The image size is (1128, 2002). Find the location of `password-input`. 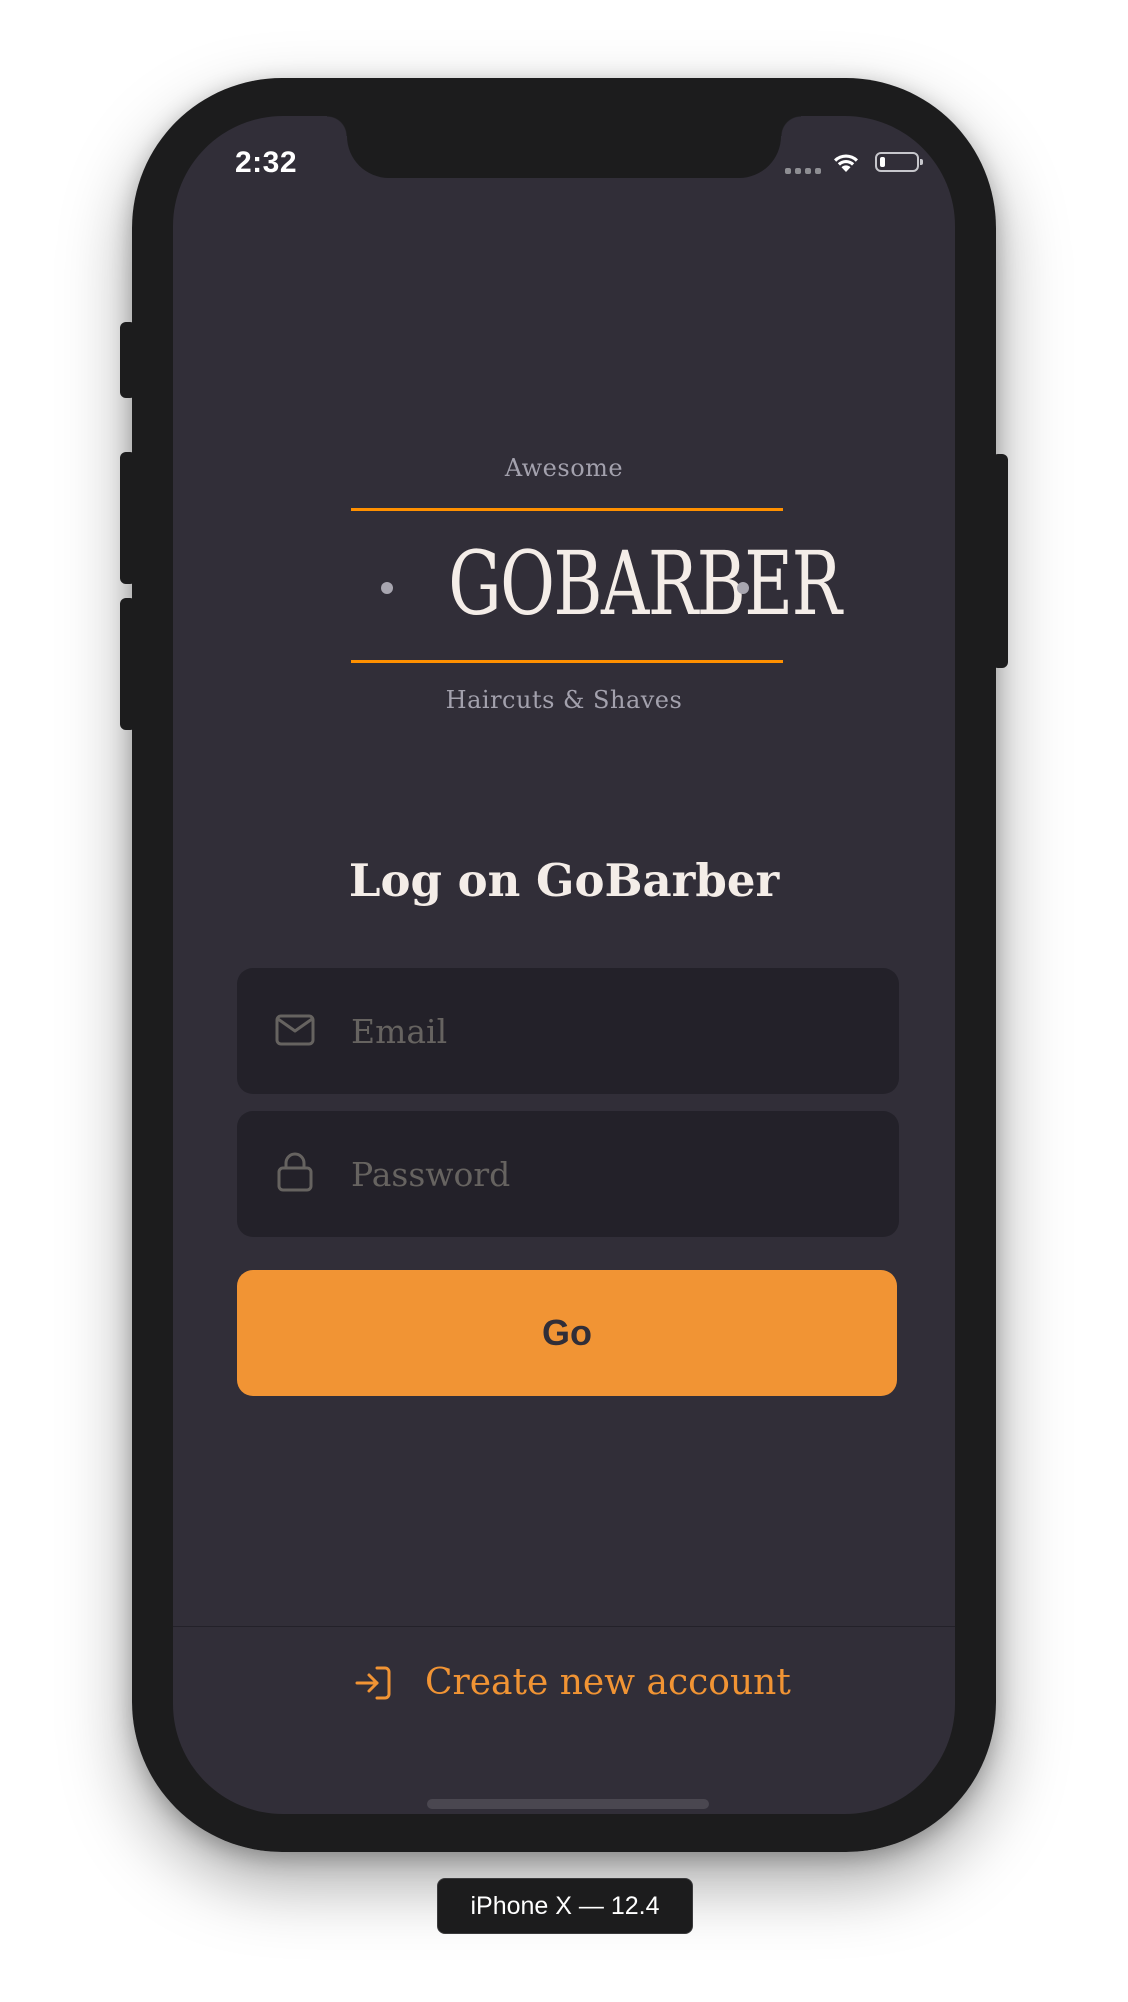

password-input is located at coordinates (611, 1174).